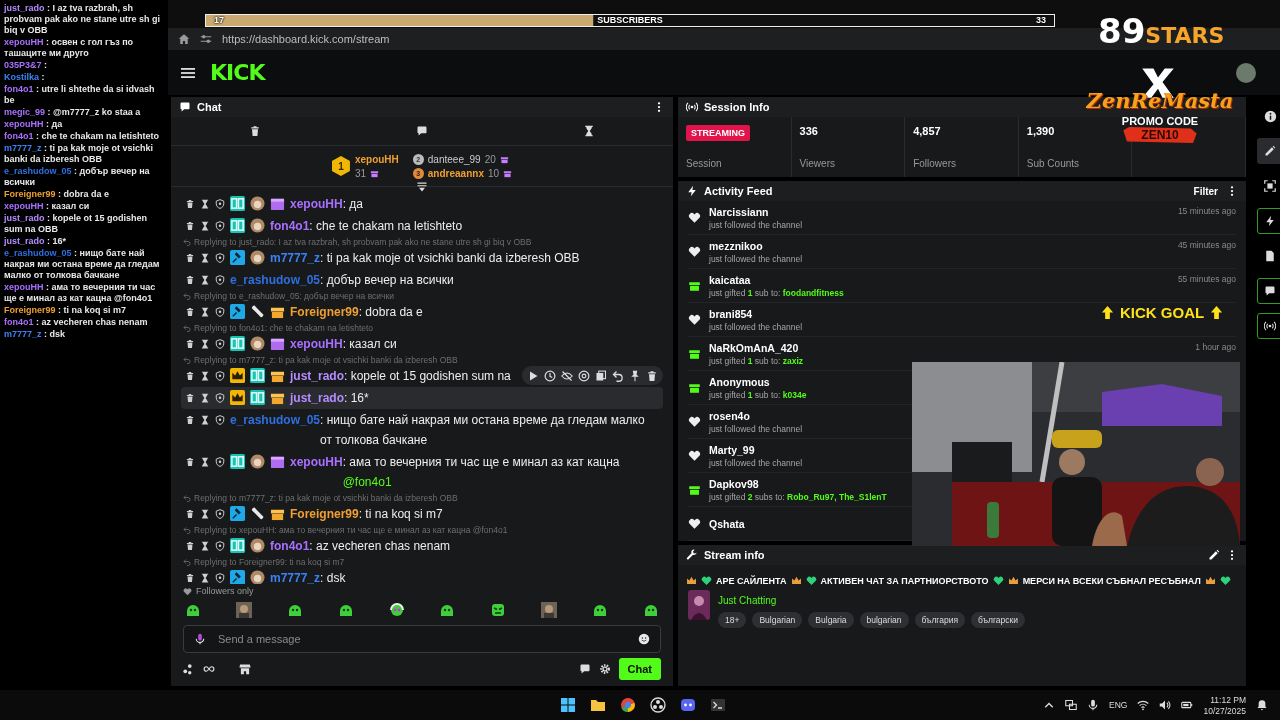 The height and width of the screenshot is (720, 1280). I want to click on pencil-icon, so click(1270, 151).